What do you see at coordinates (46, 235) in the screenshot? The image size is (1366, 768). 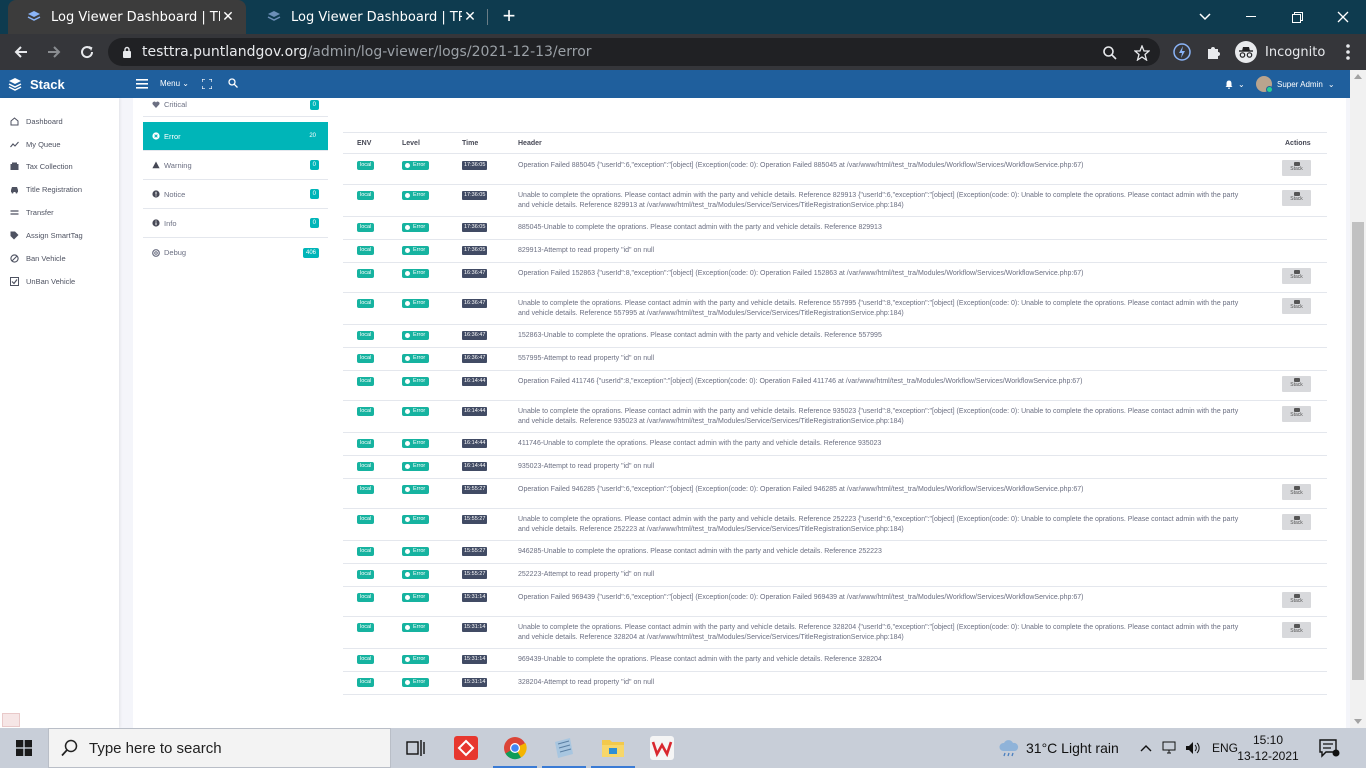 I see `sidebar-item-assign-smarttag: Assign SmartTag` at bounding box center [46, 235].